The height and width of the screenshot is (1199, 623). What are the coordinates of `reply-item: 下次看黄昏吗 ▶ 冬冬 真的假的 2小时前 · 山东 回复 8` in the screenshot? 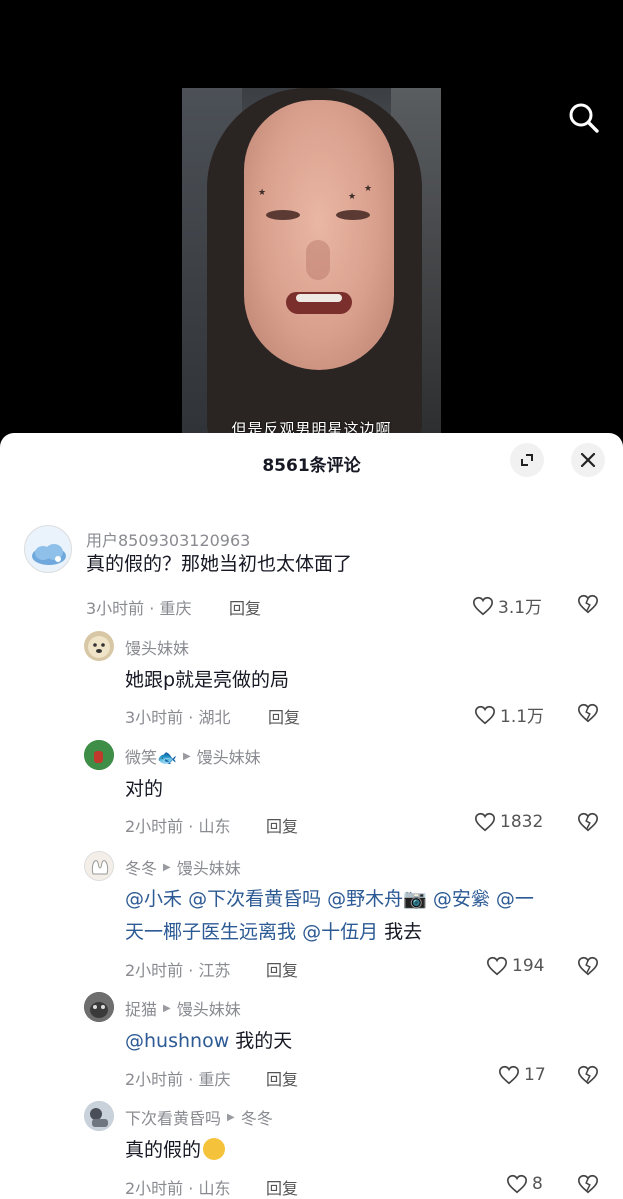 It's located at (311, 1150).